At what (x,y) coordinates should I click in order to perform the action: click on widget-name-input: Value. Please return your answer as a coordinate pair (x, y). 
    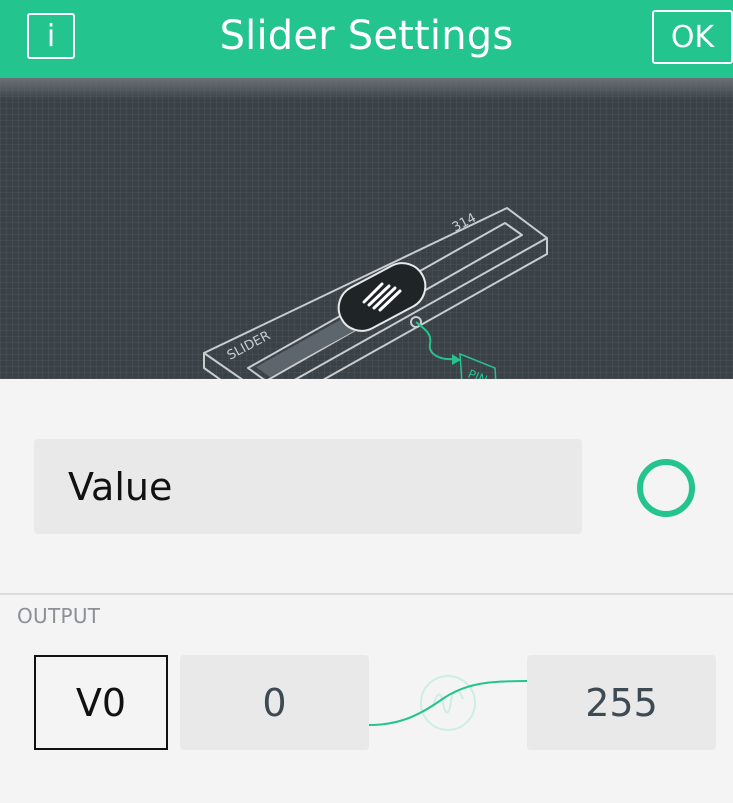
    Looking at the image, I should click on (308, 486).